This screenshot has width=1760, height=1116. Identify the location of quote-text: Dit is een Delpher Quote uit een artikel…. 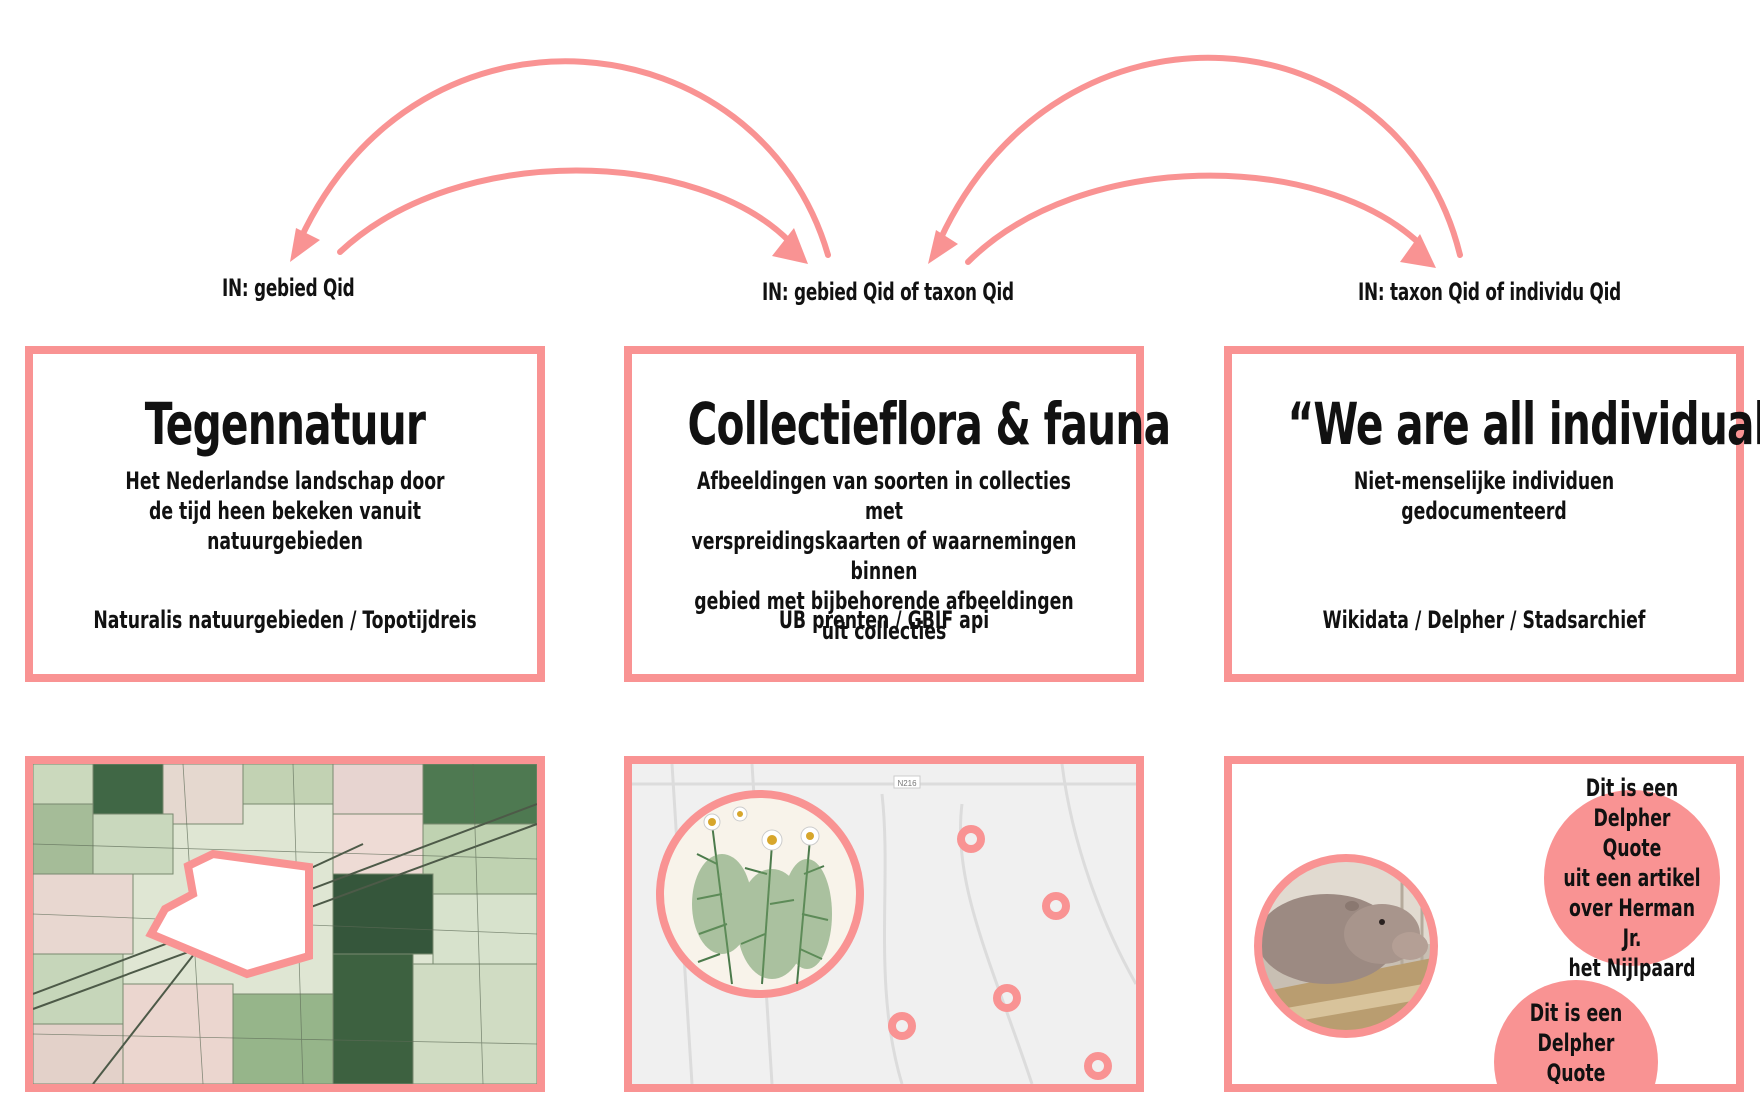
(1632, 878).